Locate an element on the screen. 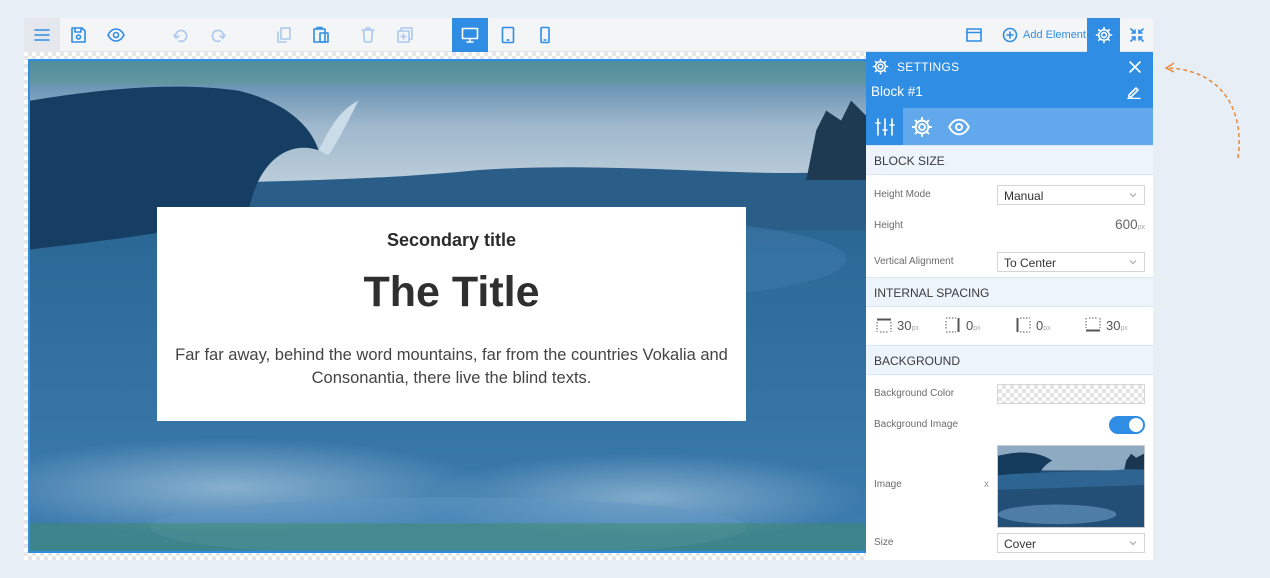 This screenshot has height=578, width=1270. height-mode-select: Manual is located at coordinates (1071, 195).